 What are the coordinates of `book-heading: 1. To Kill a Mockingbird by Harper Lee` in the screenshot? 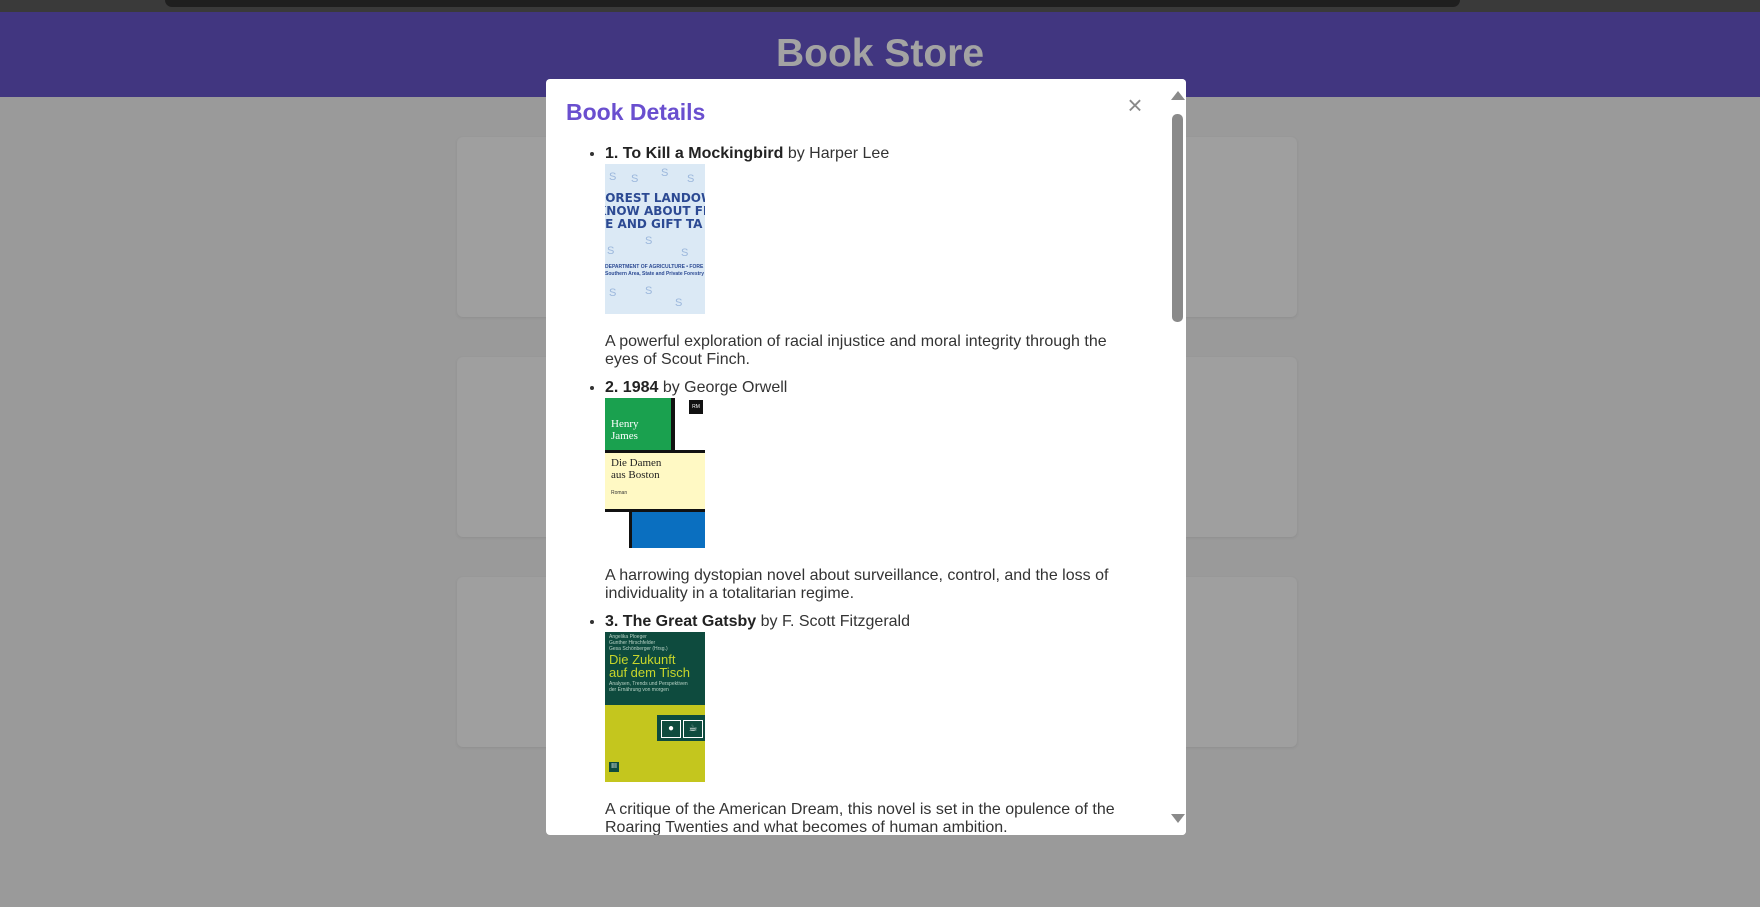 It's located at (865, 154).